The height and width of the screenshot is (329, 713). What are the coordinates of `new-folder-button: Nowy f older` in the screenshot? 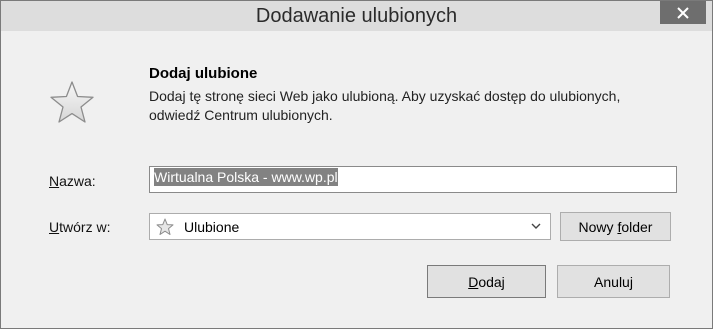 It's located at (615, 226).